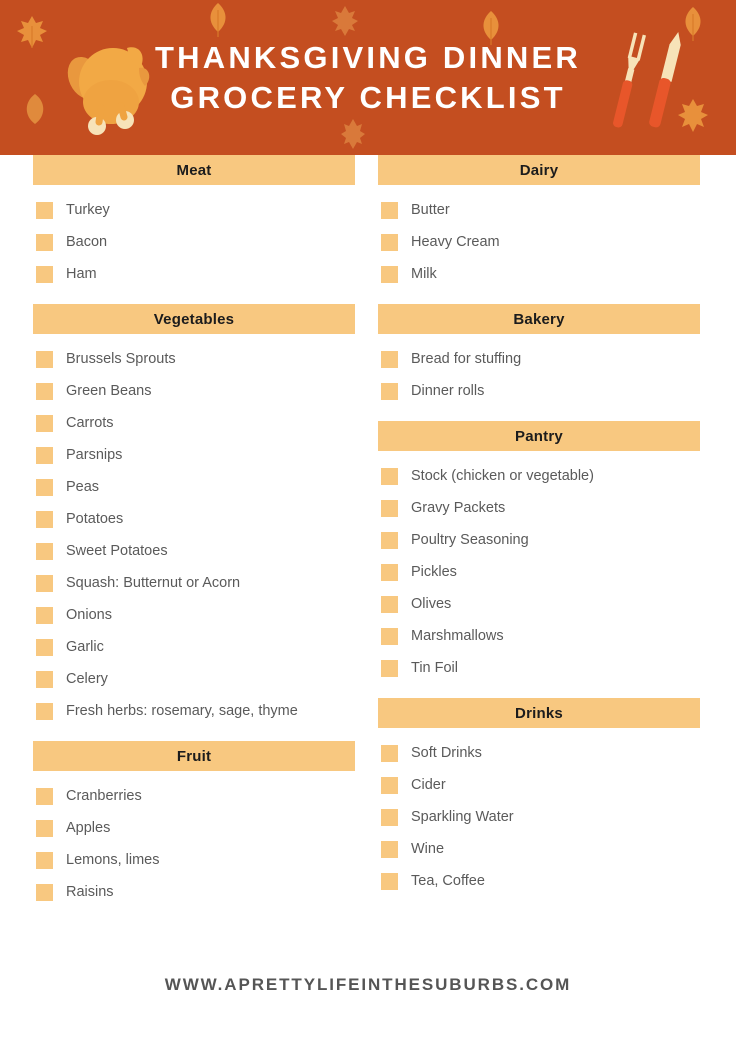  I want to click on checklist-item-label: Tin Foil, so click(434, 667).